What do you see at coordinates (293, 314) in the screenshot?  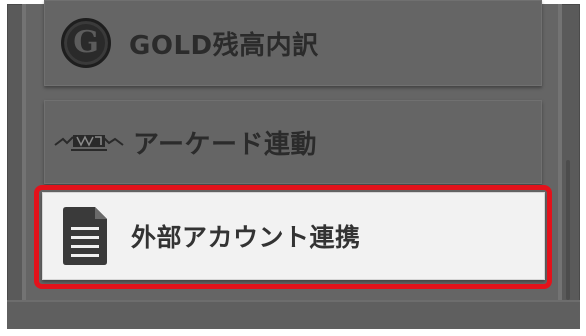 I see `menu-bottom-edge` at bounding box center [293, 314].